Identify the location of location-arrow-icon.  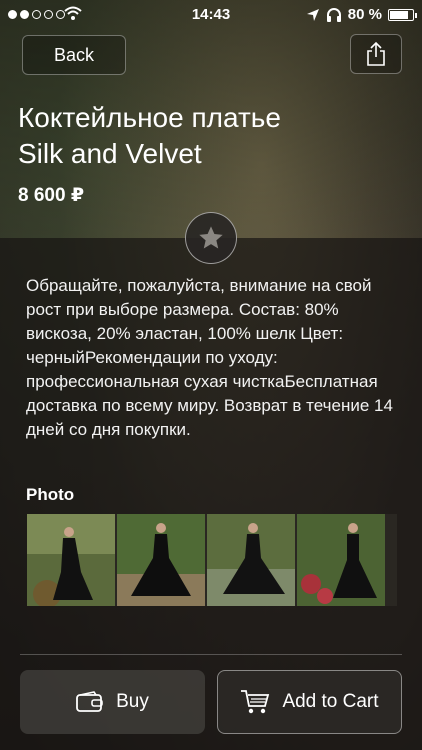
(312, 14).